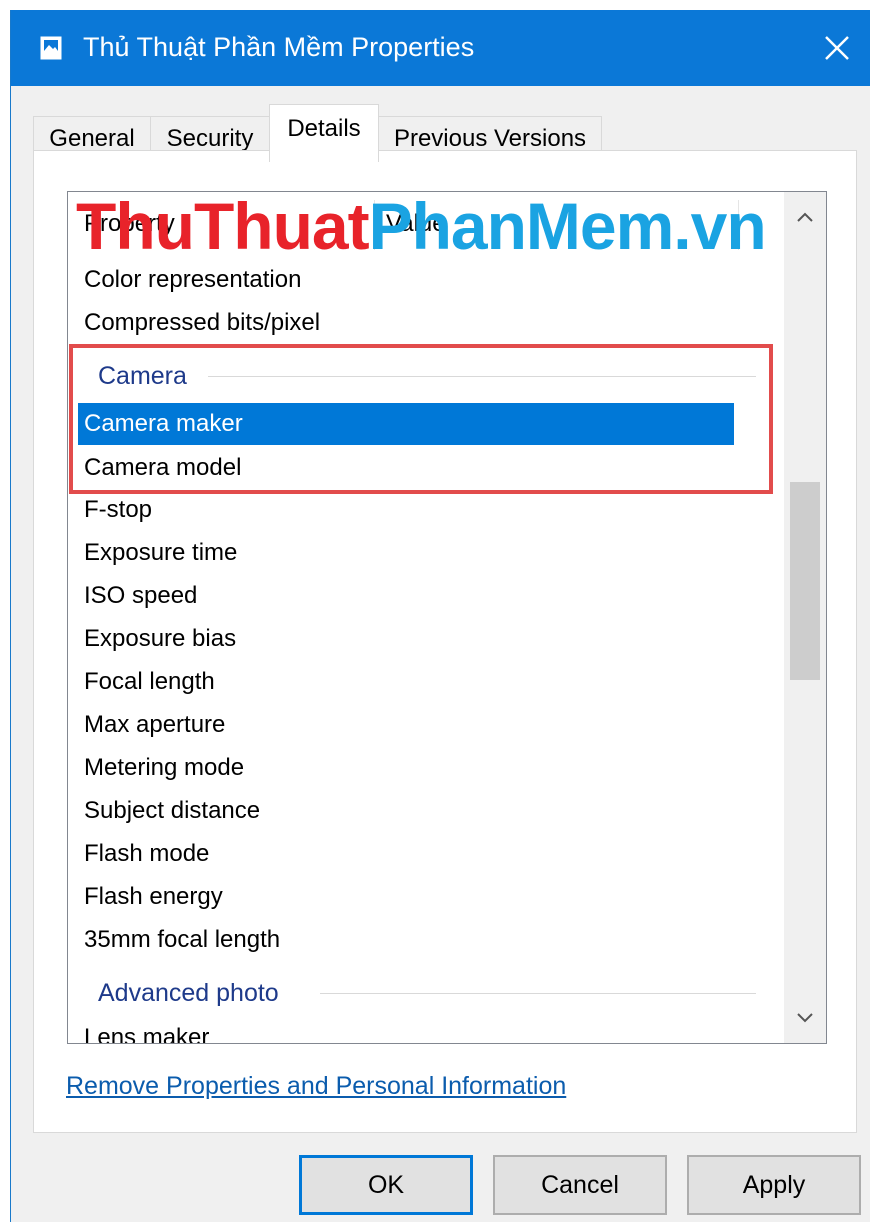 Image resolution: width=870 pixels, height=1222 pixels. What do you see at coordinates (159, 468) in the screenshot?
I see `list-item: Camera model` at bounding box center [159, 468].